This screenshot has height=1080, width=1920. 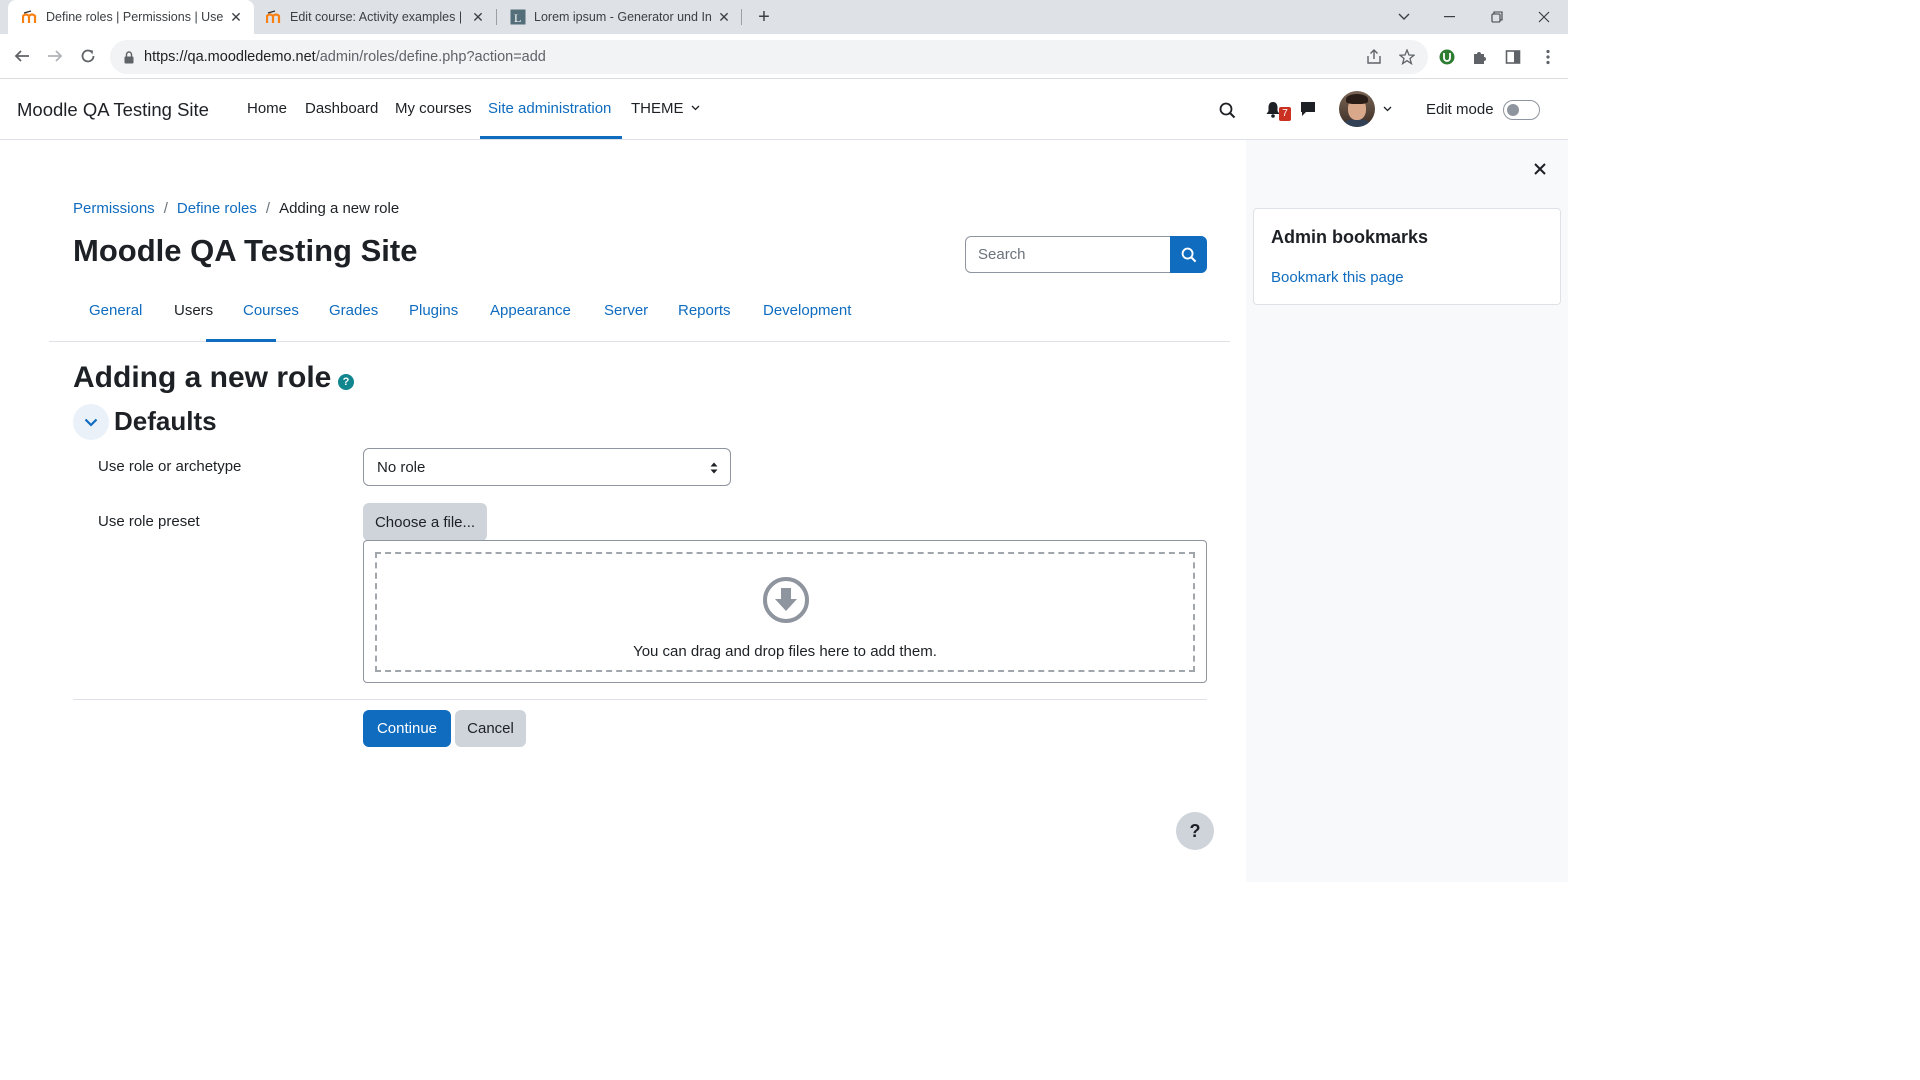 I want to click on avatar-body, so click(x=1357, y=123).